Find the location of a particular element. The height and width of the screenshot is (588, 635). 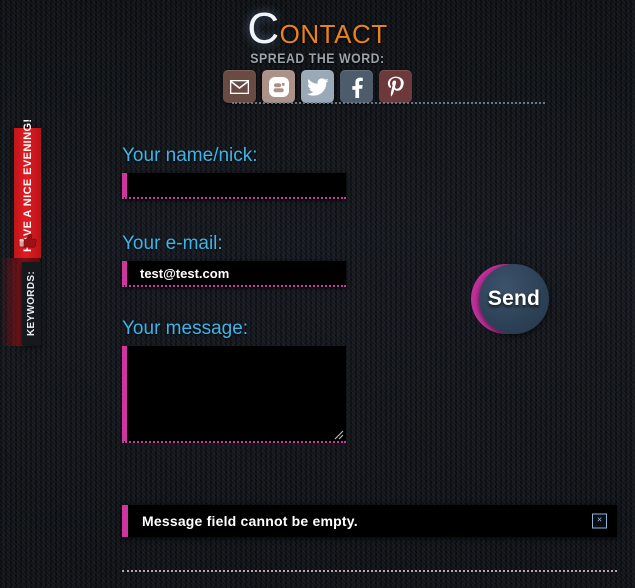

error-message-text: Message field cannot be empty. is located at coordinates (250, 521).